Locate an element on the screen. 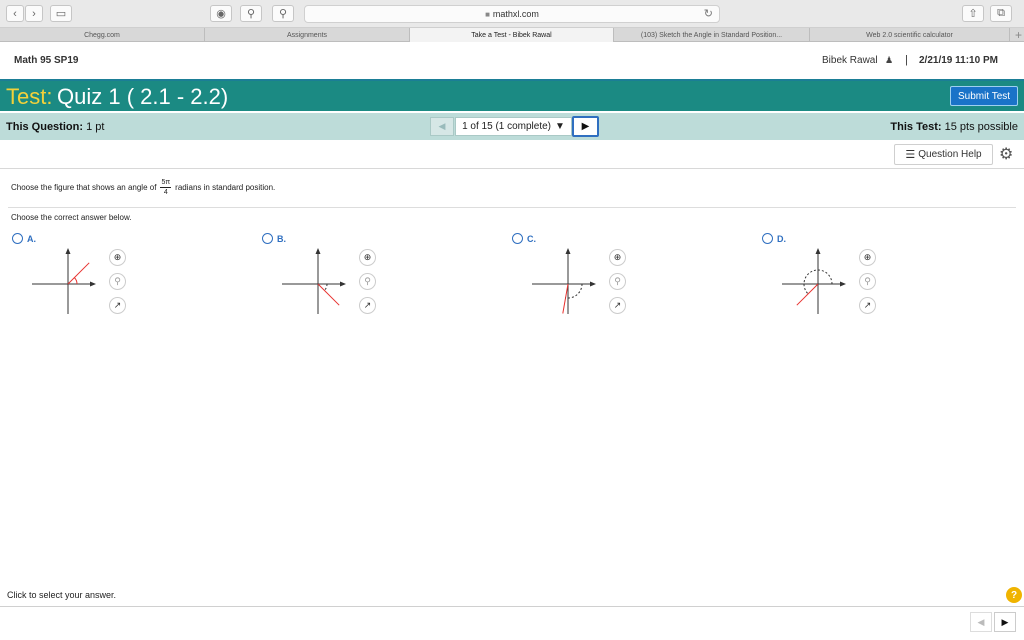 Image resolution: width=1024 pixels, height=640 pixels. radio-c is located at coordinates (517, 238).